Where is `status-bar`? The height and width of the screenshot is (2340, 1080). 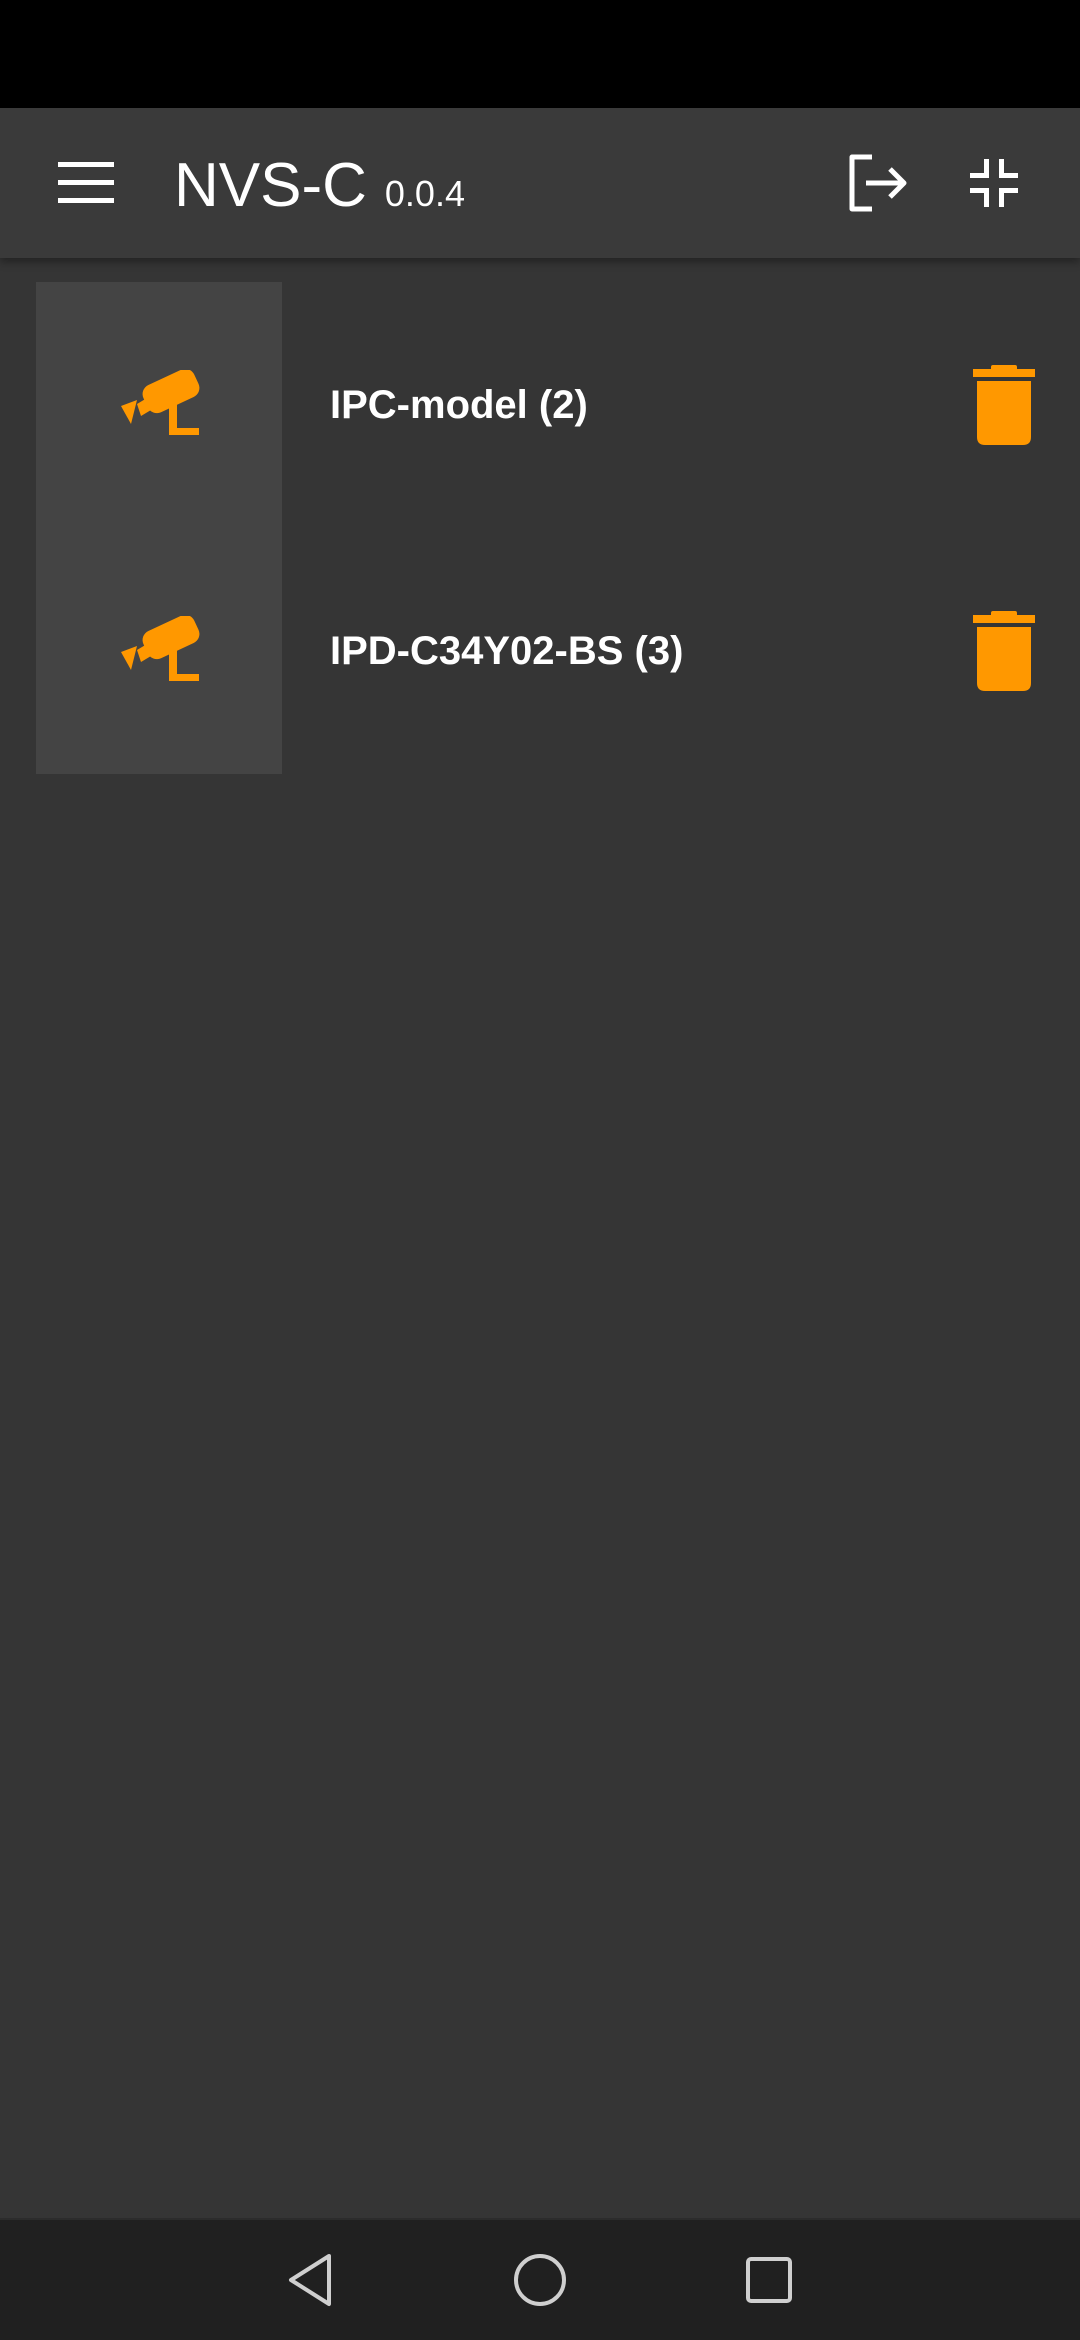 status-bar is located at coordinates (540, 54).